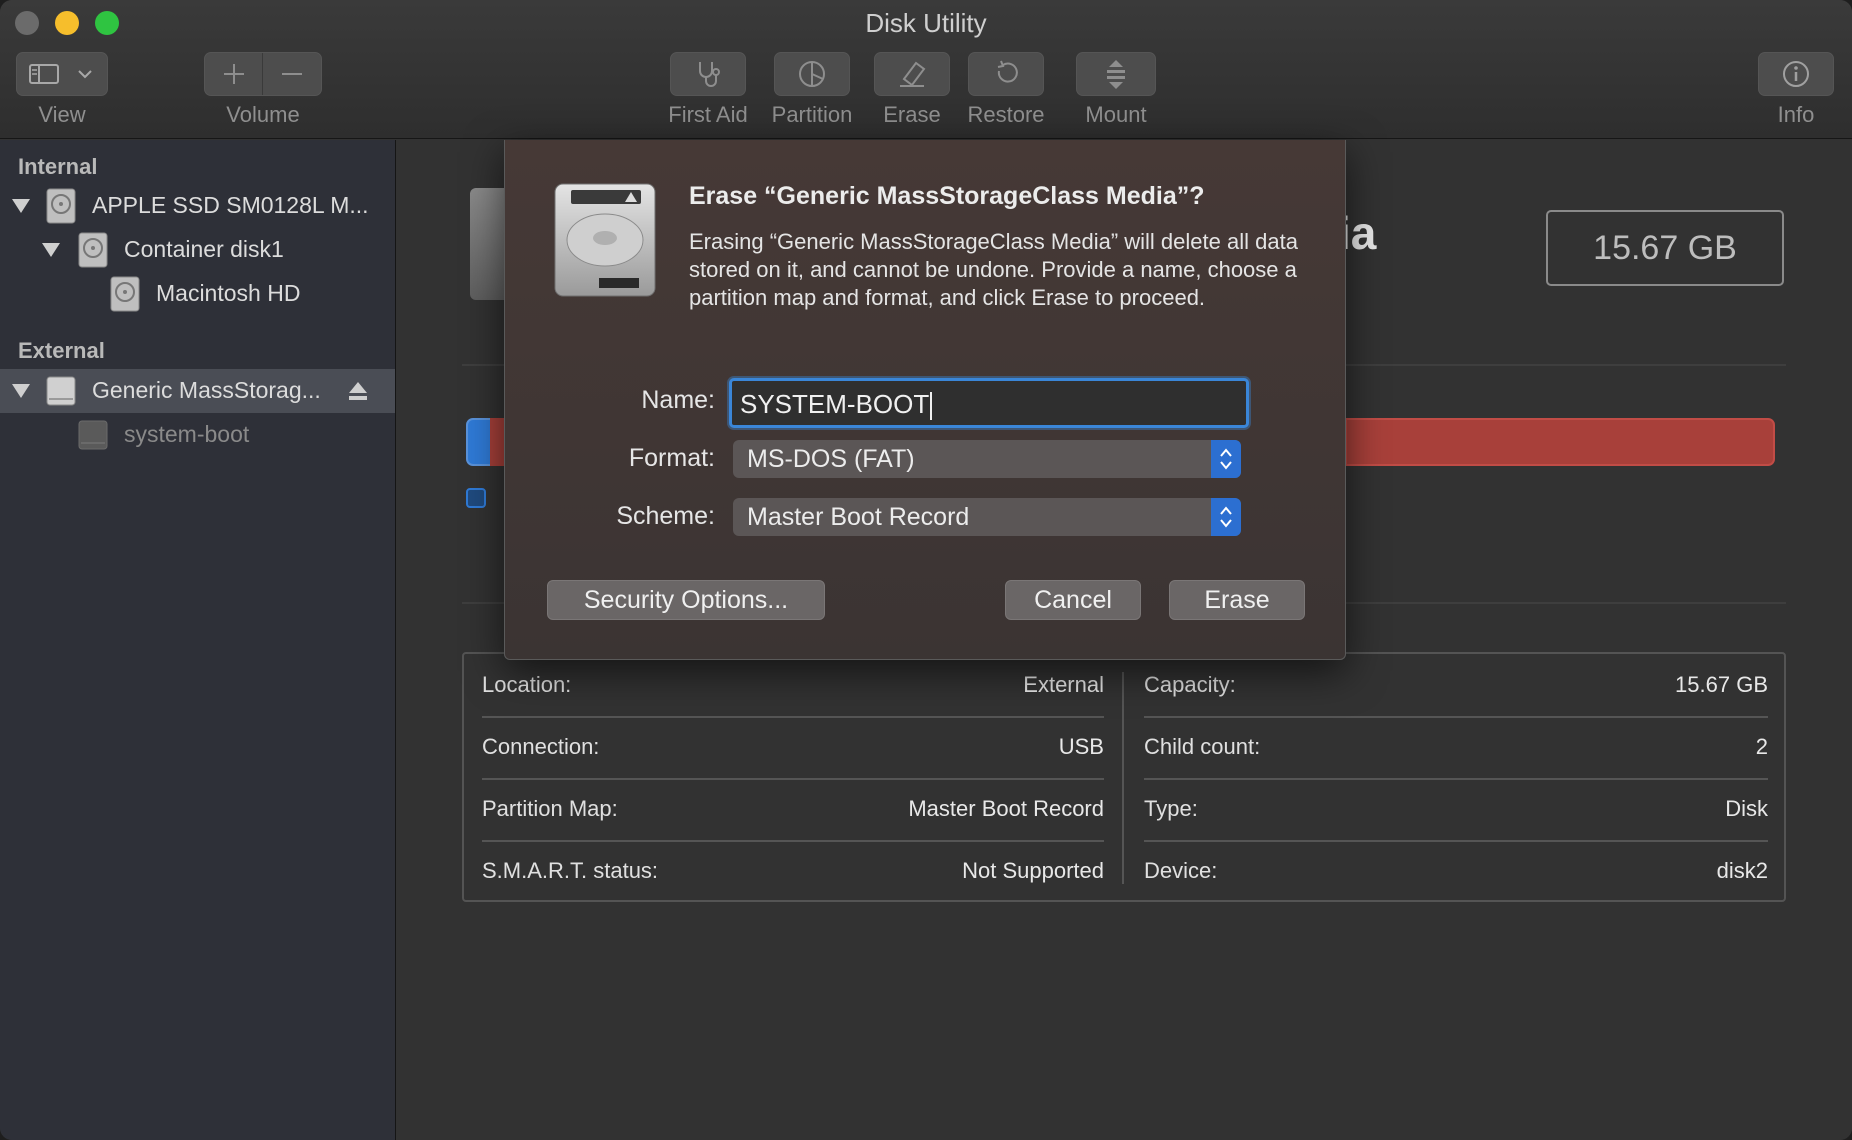  What do you see at coordinates (541, 746) in the screenshot?
I see `info-label: Connection:` at bounding box center [541, 746].